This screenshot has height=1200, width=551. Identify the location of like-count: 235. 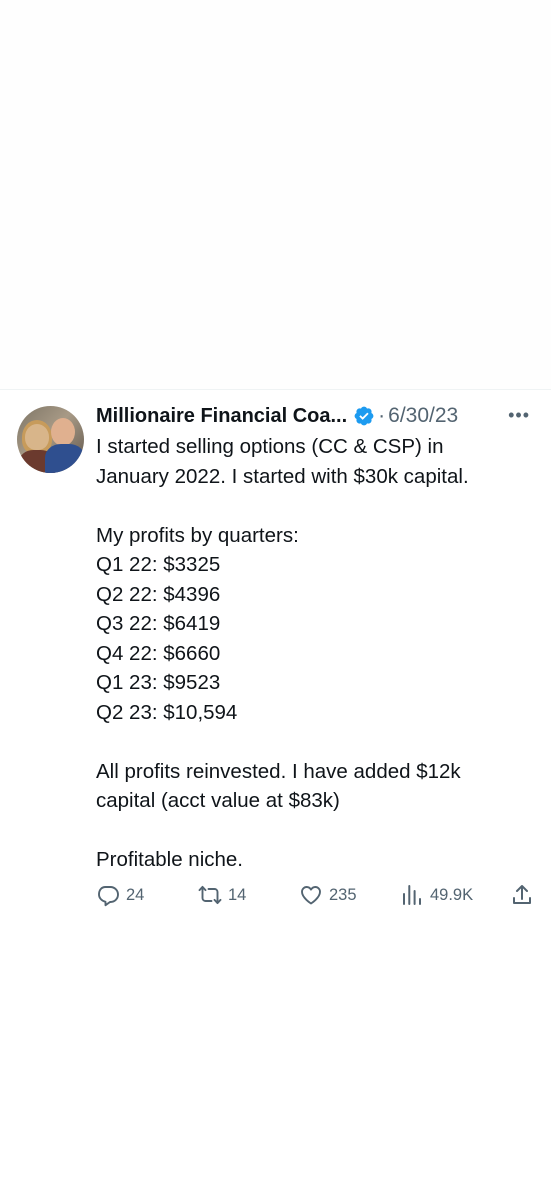
(343, 894).